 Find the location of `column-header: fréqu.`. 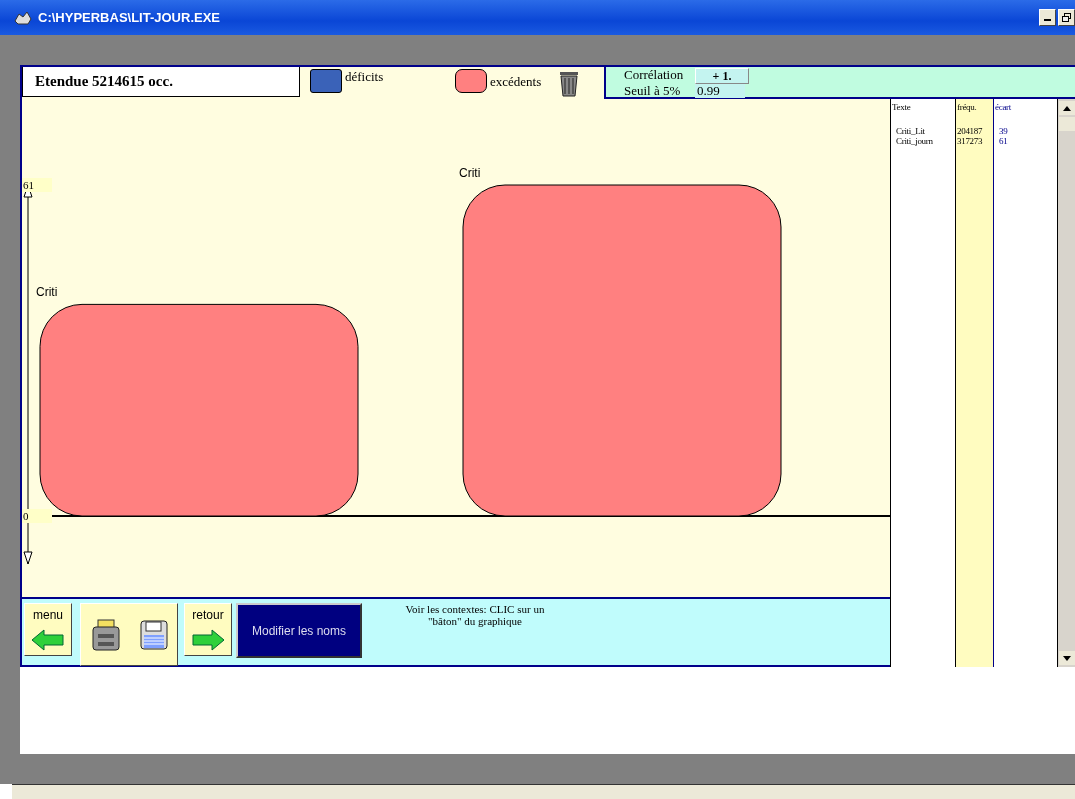

column-header: fréqu. is located at coordinates (967, 107).